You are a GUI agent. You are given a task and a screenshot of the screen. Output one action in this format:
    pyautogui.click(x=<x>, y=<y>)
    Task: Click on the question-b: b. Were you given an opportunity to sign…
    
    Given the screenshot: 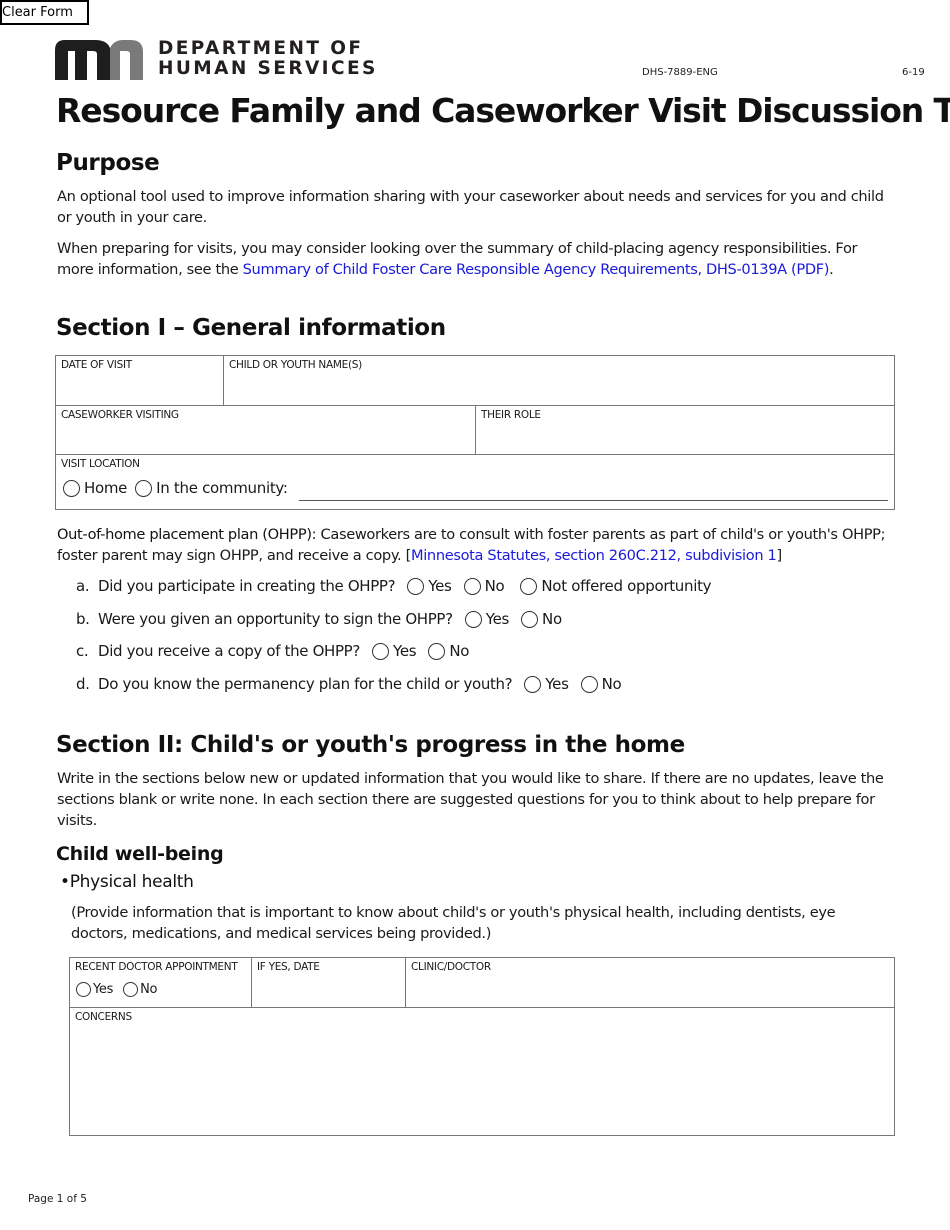 What is the action you would take?
    pyautogui.click(x=325, y=619)
    